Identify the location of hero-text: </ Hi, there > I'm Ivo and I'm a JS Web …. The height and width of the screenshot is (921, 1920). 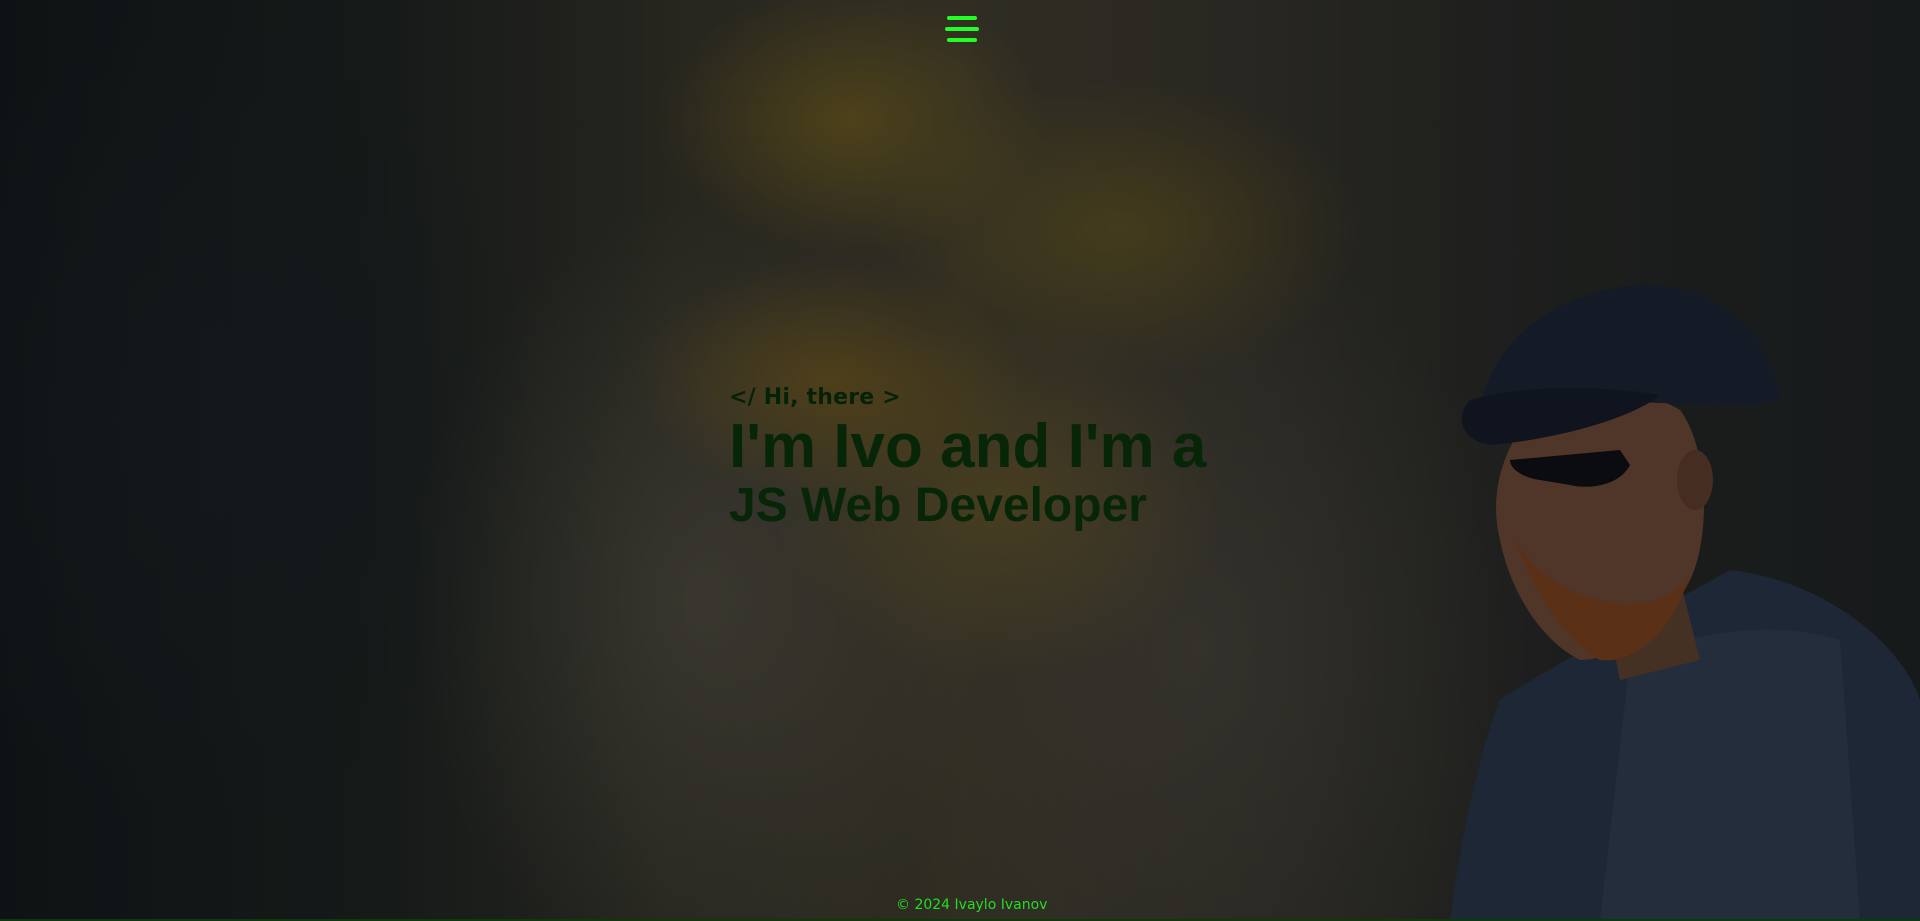
(967, 459).